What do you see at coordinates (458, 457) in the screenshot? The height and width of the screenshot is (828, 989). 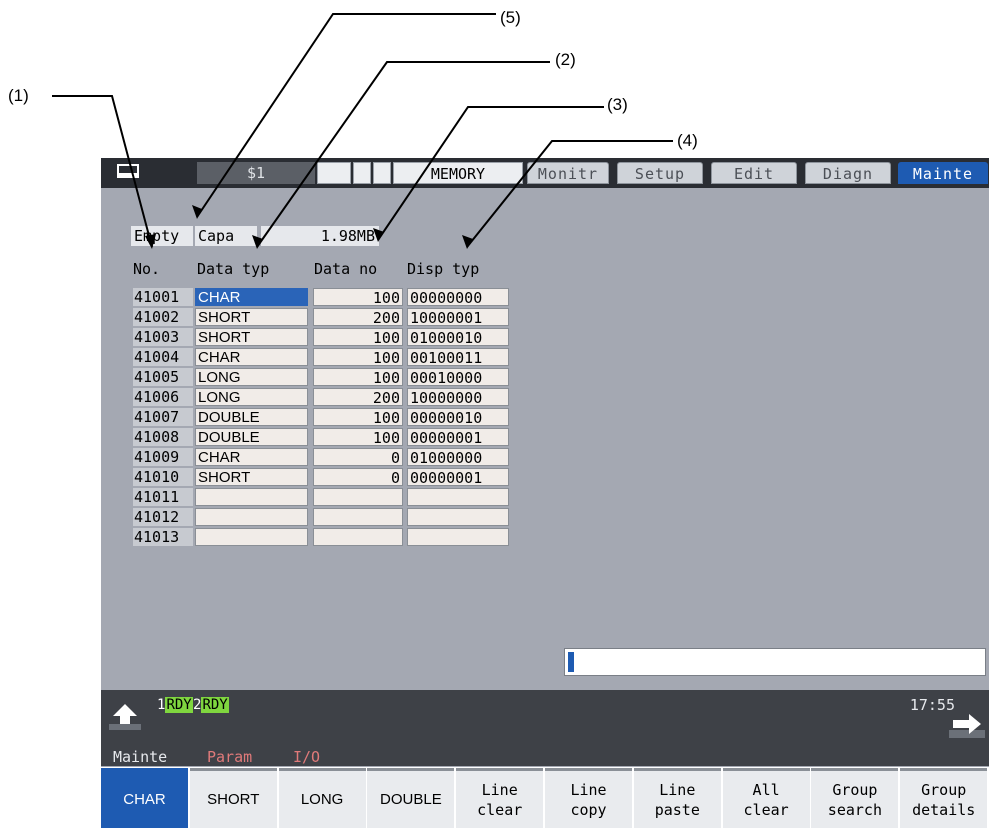 I see `disp-type-cell: 01000000` at bounding box center [458, 457].